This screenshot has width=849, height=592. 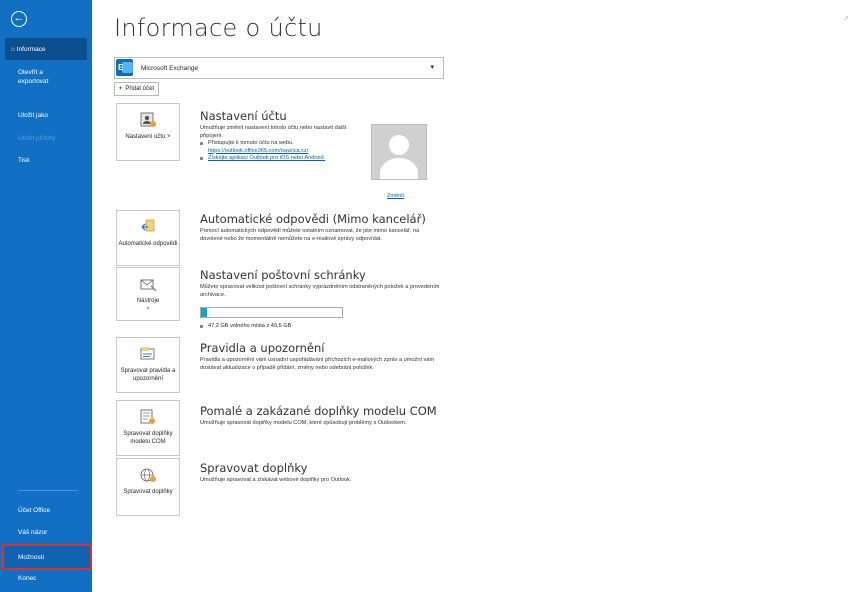 I want to click on page-title: Informace o účtu, so click(x=218, y=28).